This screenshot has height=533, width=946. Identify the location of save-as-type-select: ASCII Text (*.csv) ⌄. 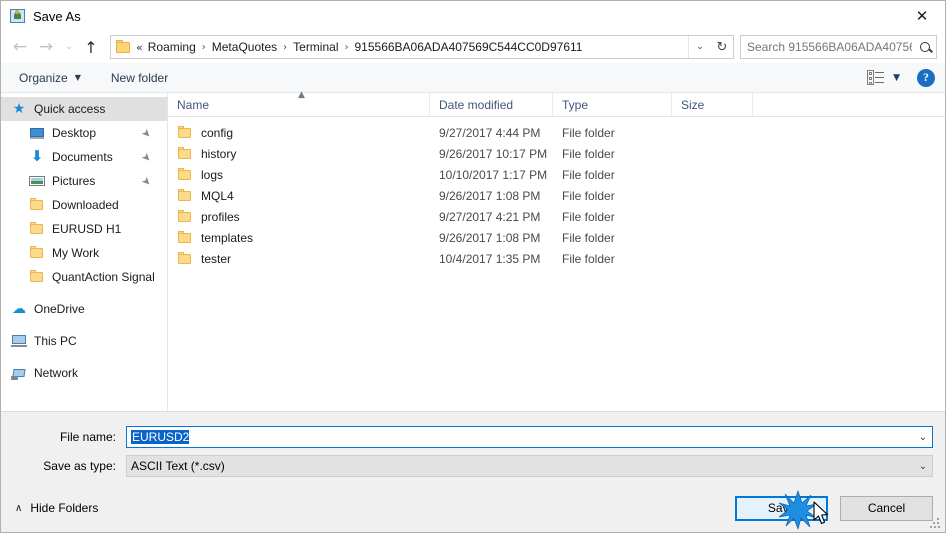
(529, 466).